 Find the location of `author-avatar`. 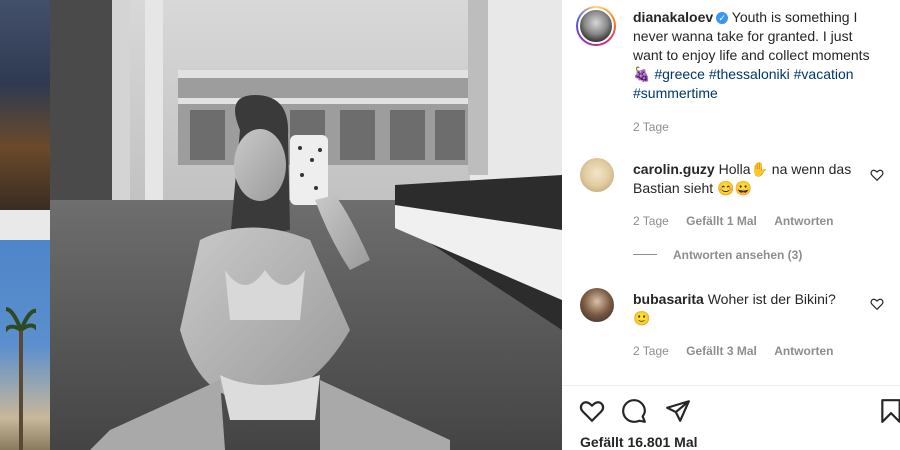

author-avatar is located at coordinates (596, 26).